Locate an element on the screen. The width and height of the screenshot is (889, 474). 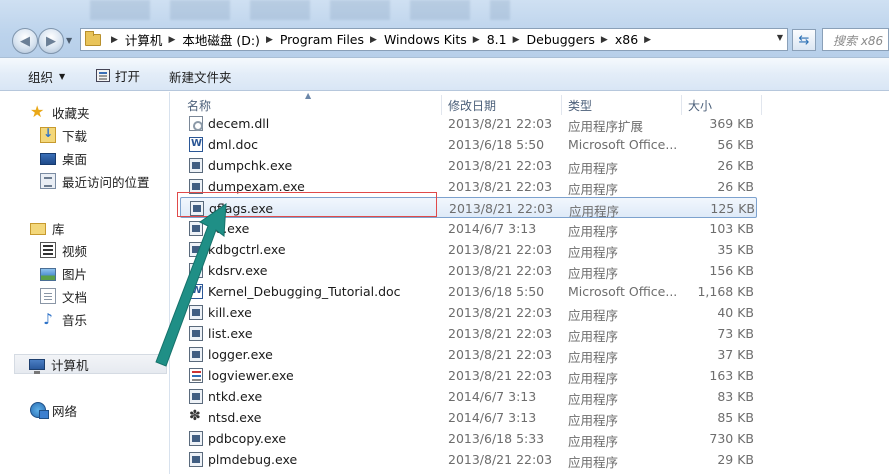
new-folder-button: 新建文件夹 is located at coordinates (200, 76).